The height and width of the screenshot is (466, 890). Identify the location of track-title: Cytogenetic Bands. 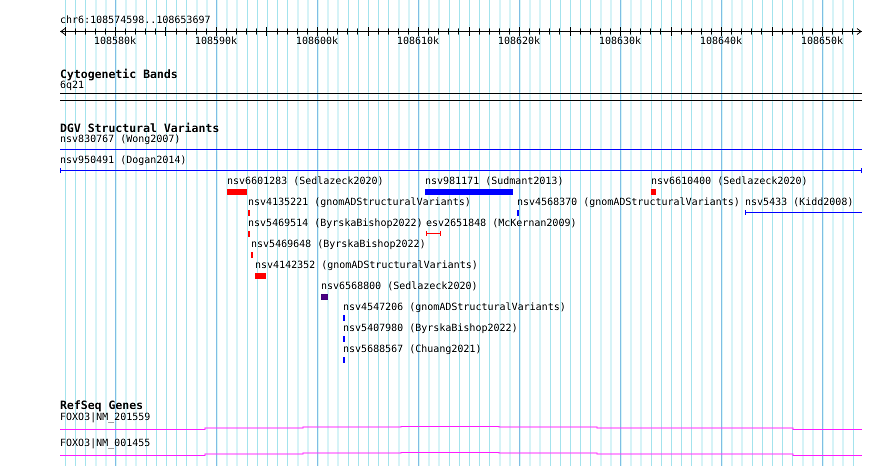
(119, 74).